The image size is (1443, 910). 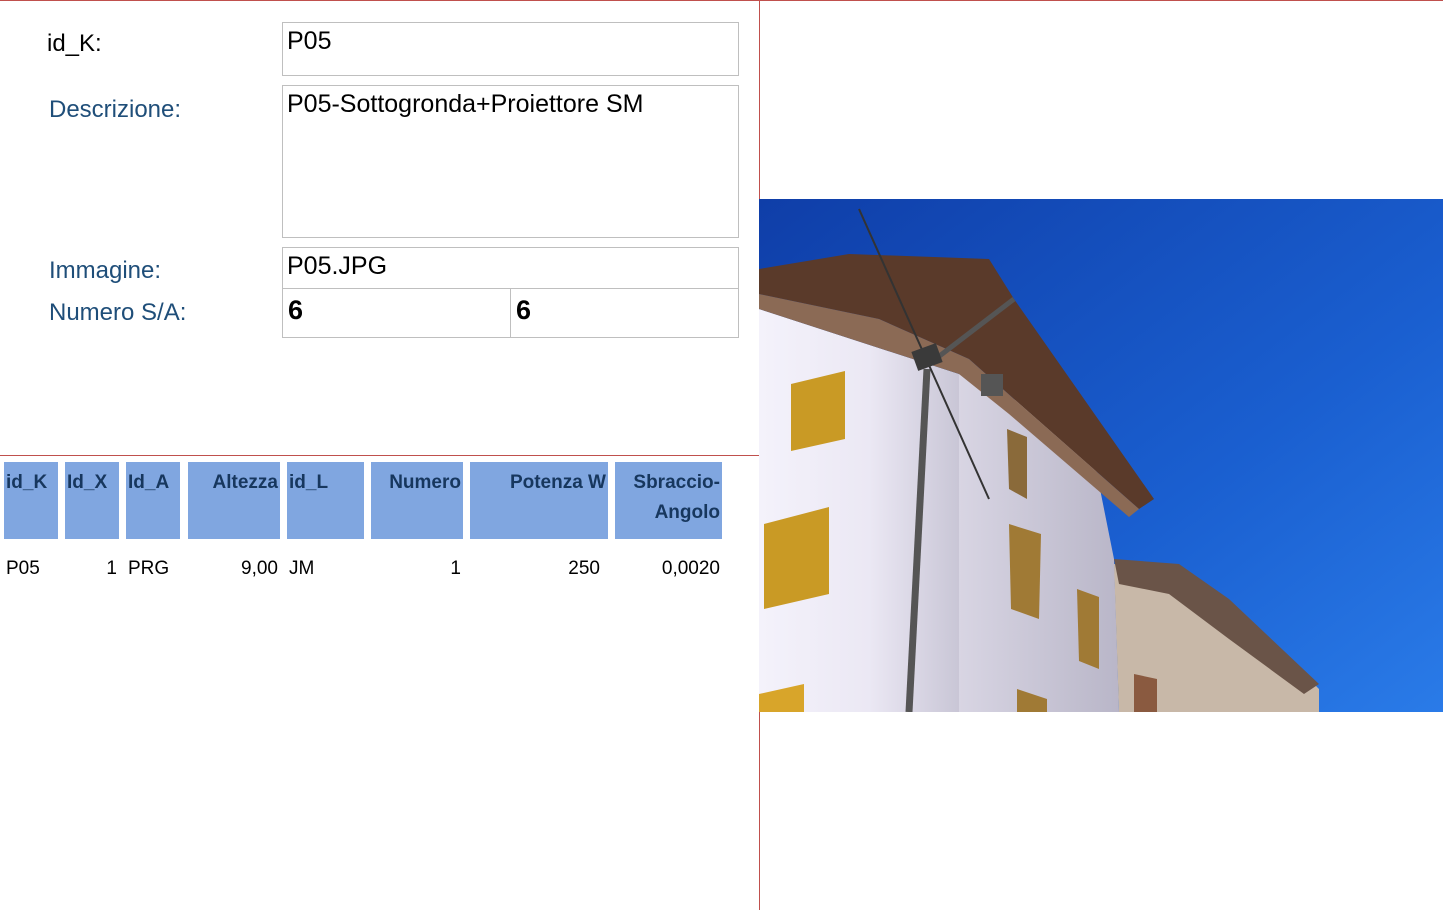 What do you see at coordinates (668, 500) in the screenshot?
I see `col-header-sbraccio-angolo: Sbraccio- Angolo` at bounding box center [668, 500].